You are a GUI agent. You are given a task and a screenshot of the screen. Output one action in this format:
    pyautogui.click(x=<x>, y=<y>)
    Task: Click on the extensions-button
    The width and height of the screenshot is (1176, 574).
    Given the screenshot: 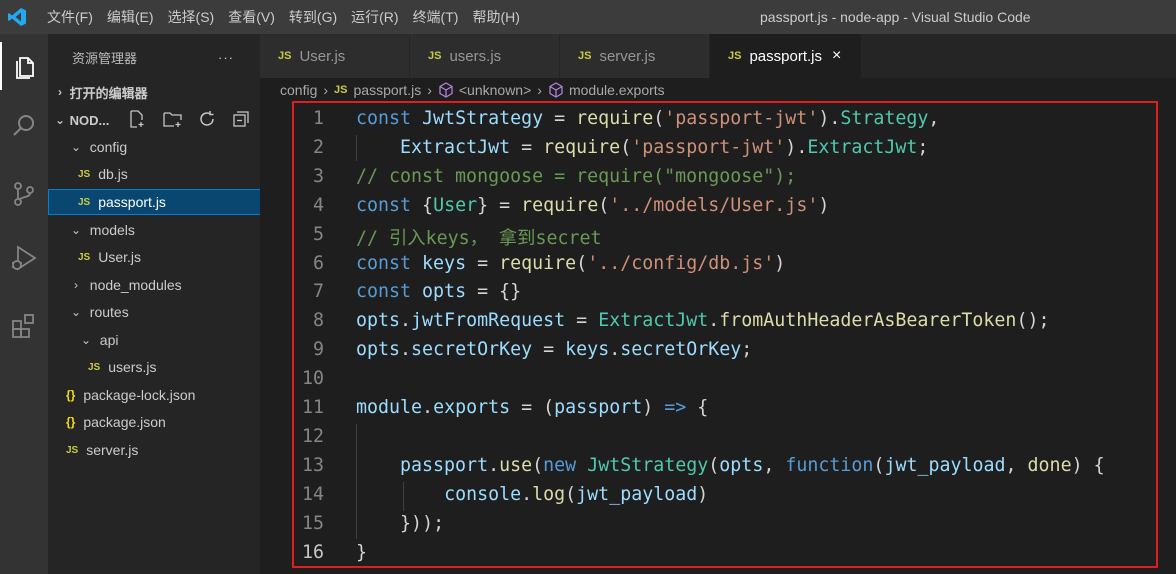 What is the action you would take?
    pyautogui.click(x=24, y=326)
    